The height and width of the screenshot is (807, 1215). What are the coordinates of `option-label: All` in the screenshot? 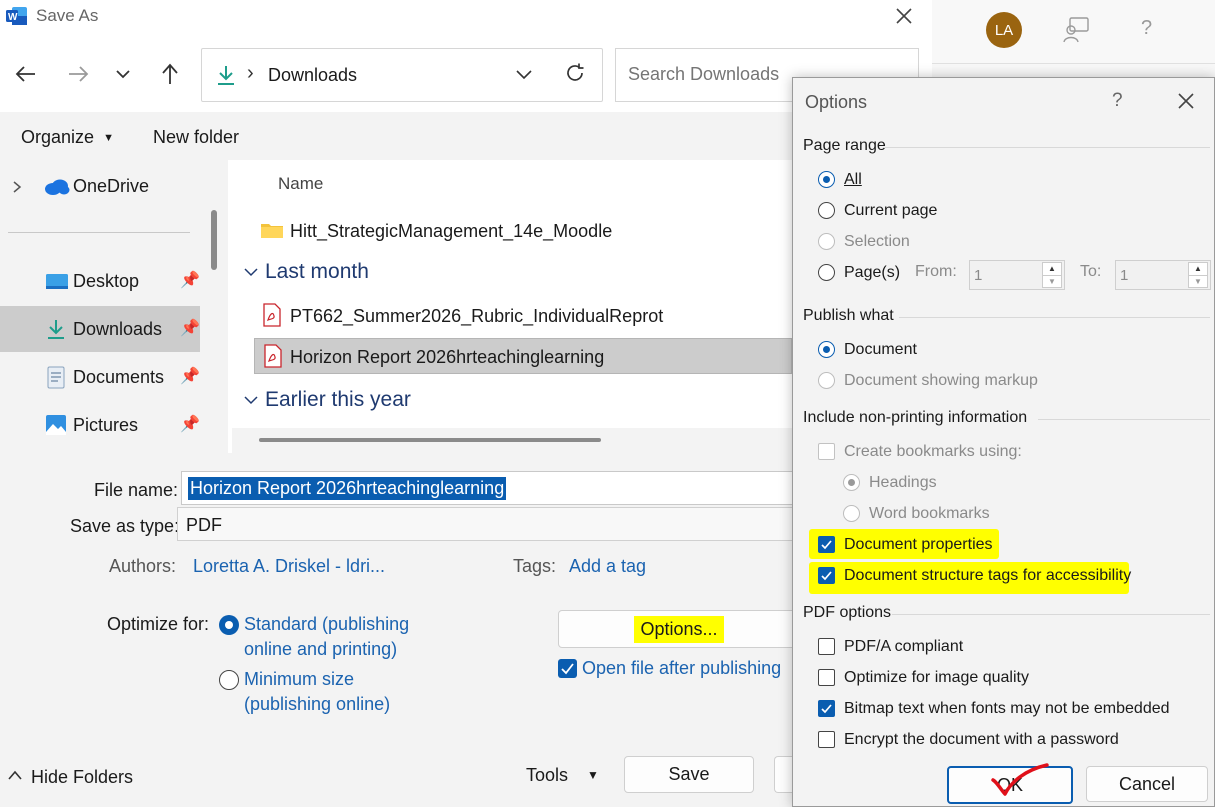 It's located at (853, 179).